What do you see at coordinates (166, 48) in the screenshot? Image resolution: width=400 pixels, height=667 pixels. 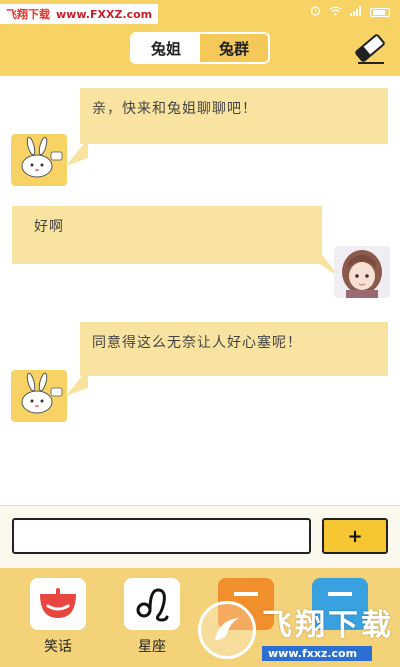 I see `tab-tujie: 兔姐` at bounding box center [166, 48].